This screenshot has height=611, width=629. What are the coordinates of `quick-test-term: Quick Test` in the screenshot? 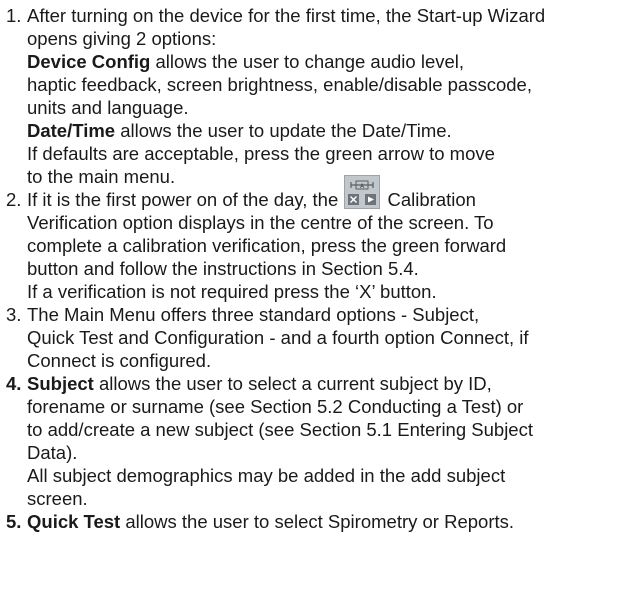 It's located at (74, 521).